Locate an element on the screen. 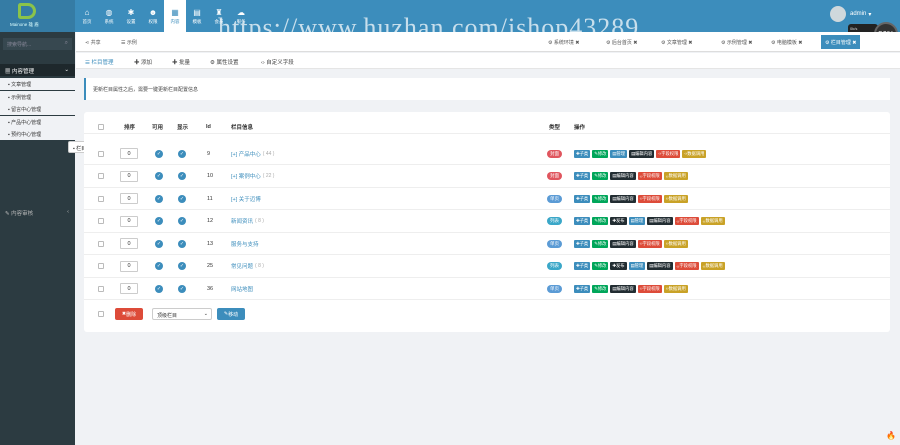 The height and width of the screenshot is (445, 900). footer-checkbox is located at coordinates (101, 314).